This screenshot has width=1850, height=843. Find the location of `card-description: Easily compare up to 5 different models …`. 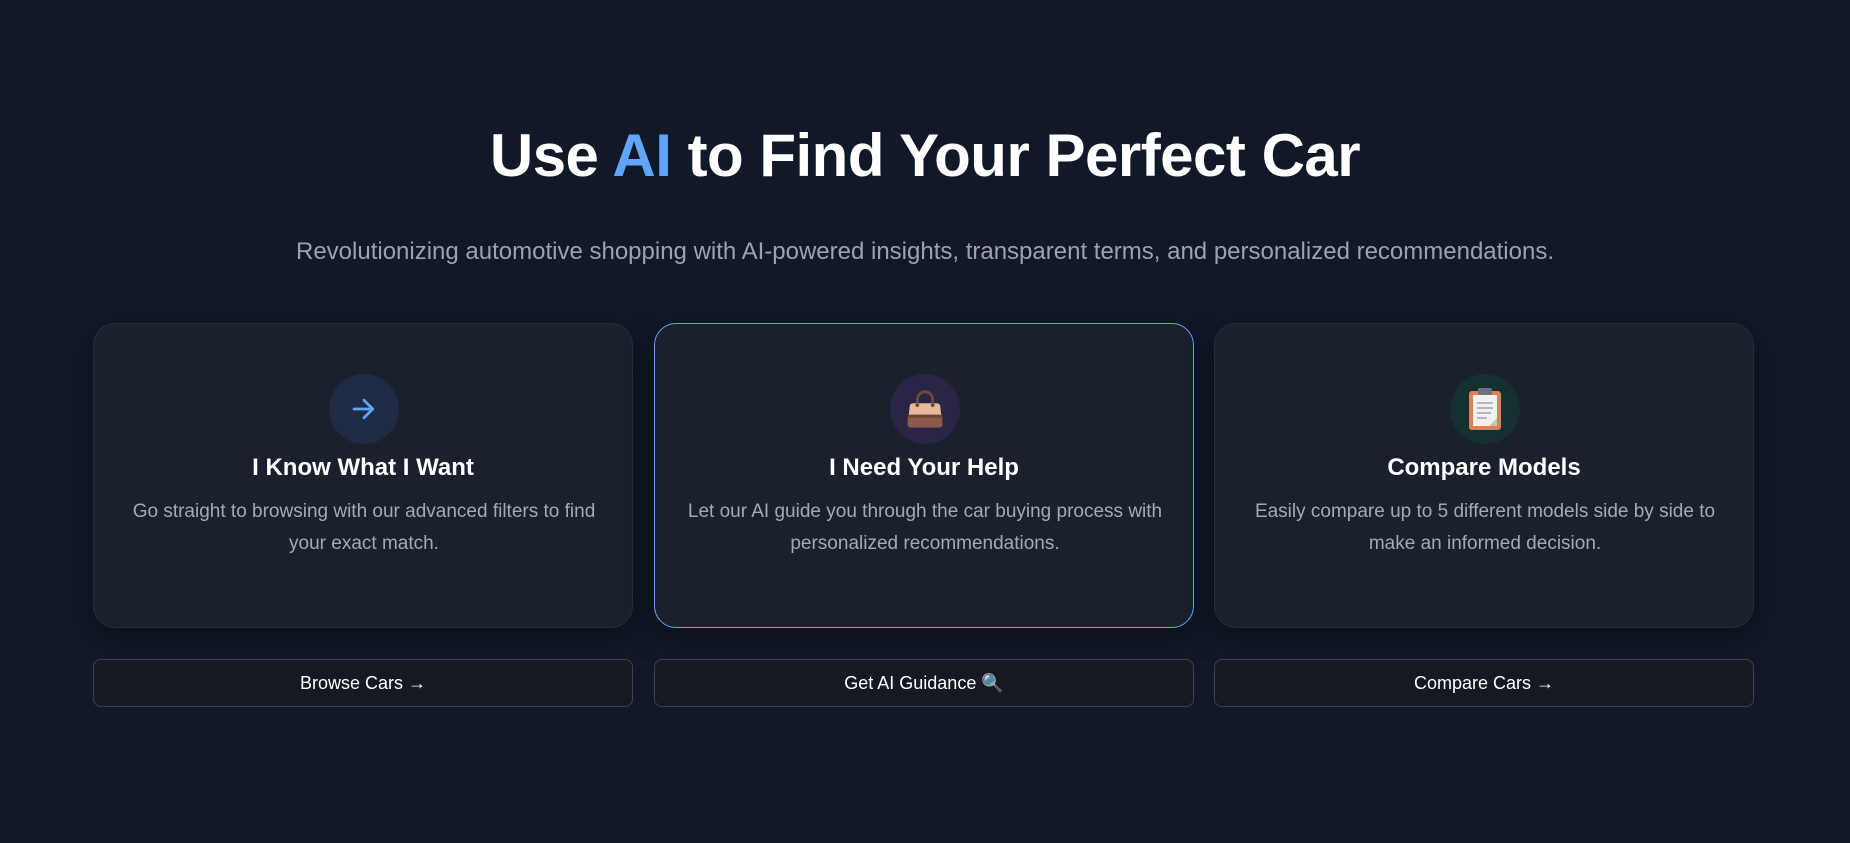

card-description: Easily compare up to 5 different models … is located at coordinates (1485, 527).